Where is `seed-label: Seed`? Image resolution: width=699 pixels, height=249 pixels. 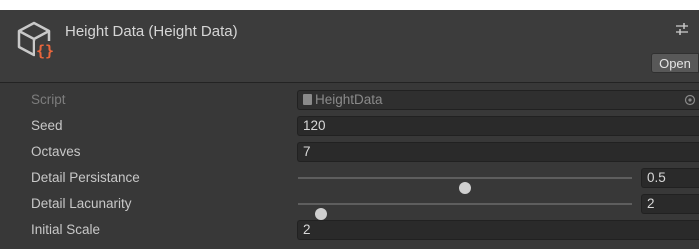 seed-label: Seed is located at coordinates (47, 125).